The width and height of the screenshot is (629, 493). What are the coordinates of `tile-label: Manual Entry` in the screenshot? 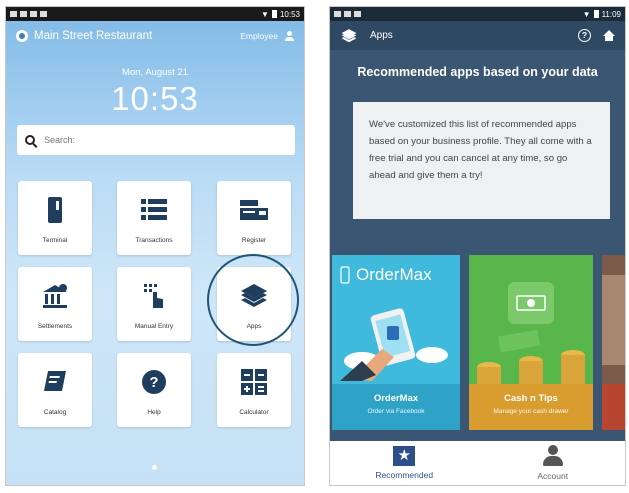 It's located at (154, 326).